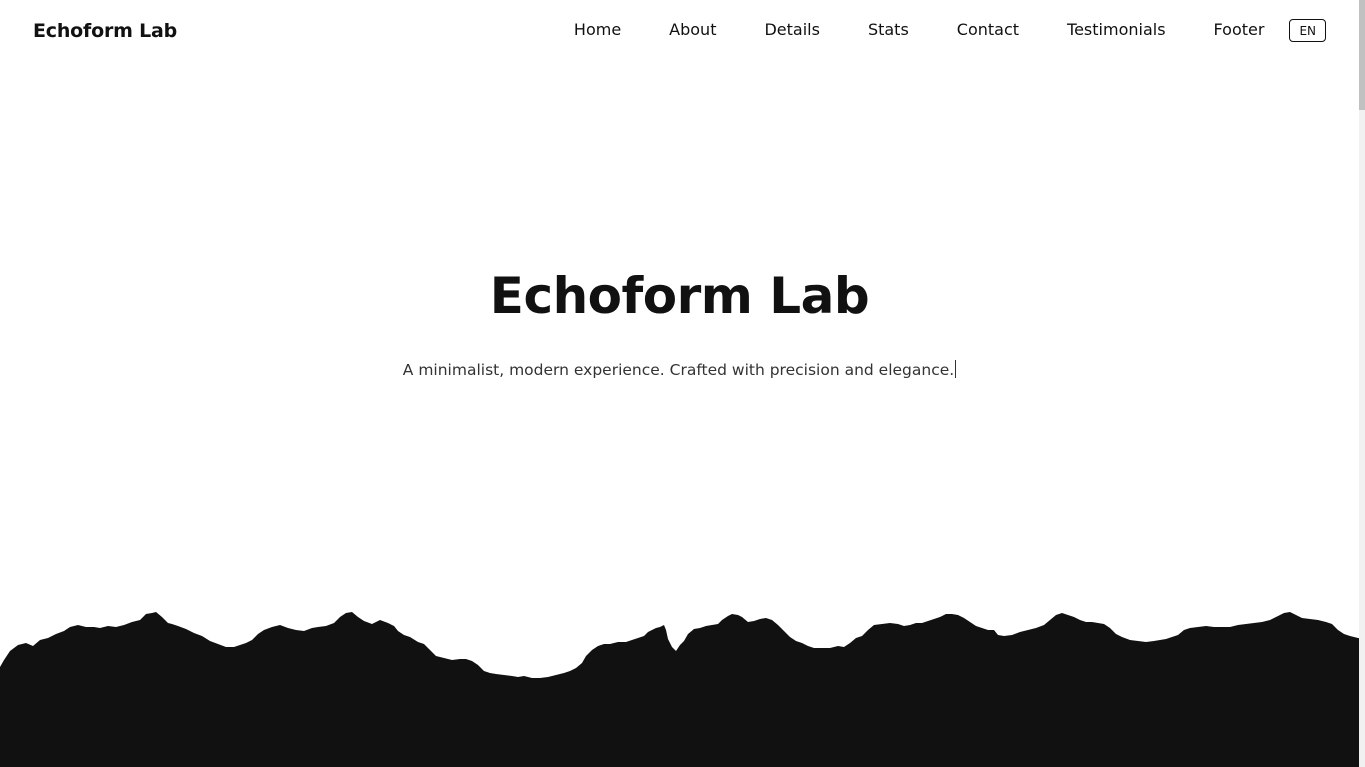  I want to click on nav-link-details: Details, so click(791, 29).